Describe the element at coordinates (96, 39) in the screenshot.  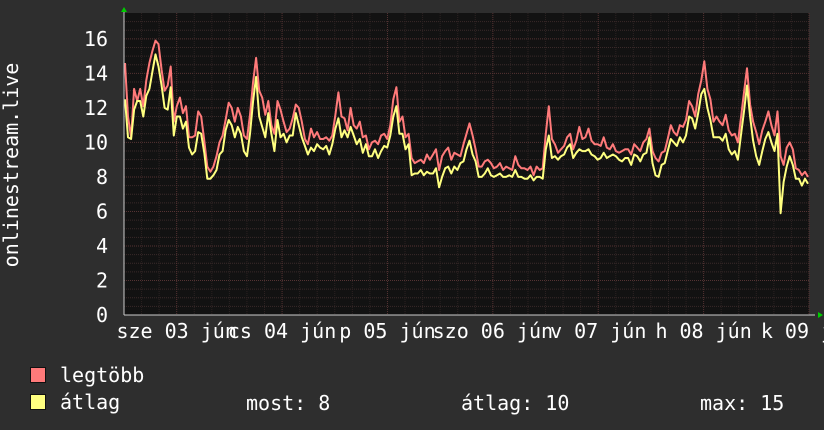
I see `y-tick-label: 16` at that location.